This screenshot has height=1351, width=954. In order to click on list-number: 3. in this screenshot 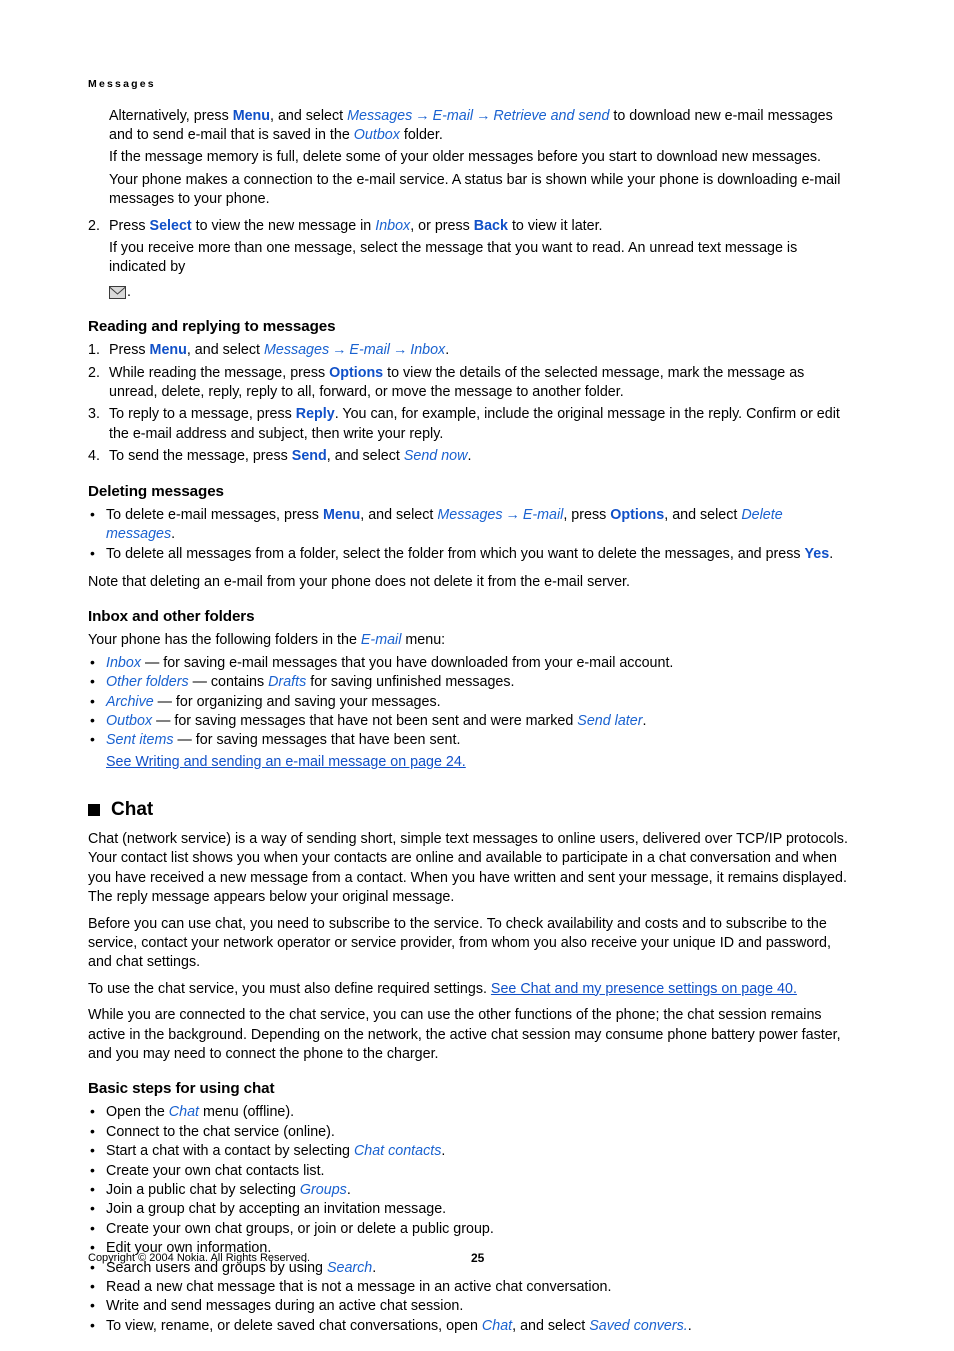, I will do `click(94, 414)`.